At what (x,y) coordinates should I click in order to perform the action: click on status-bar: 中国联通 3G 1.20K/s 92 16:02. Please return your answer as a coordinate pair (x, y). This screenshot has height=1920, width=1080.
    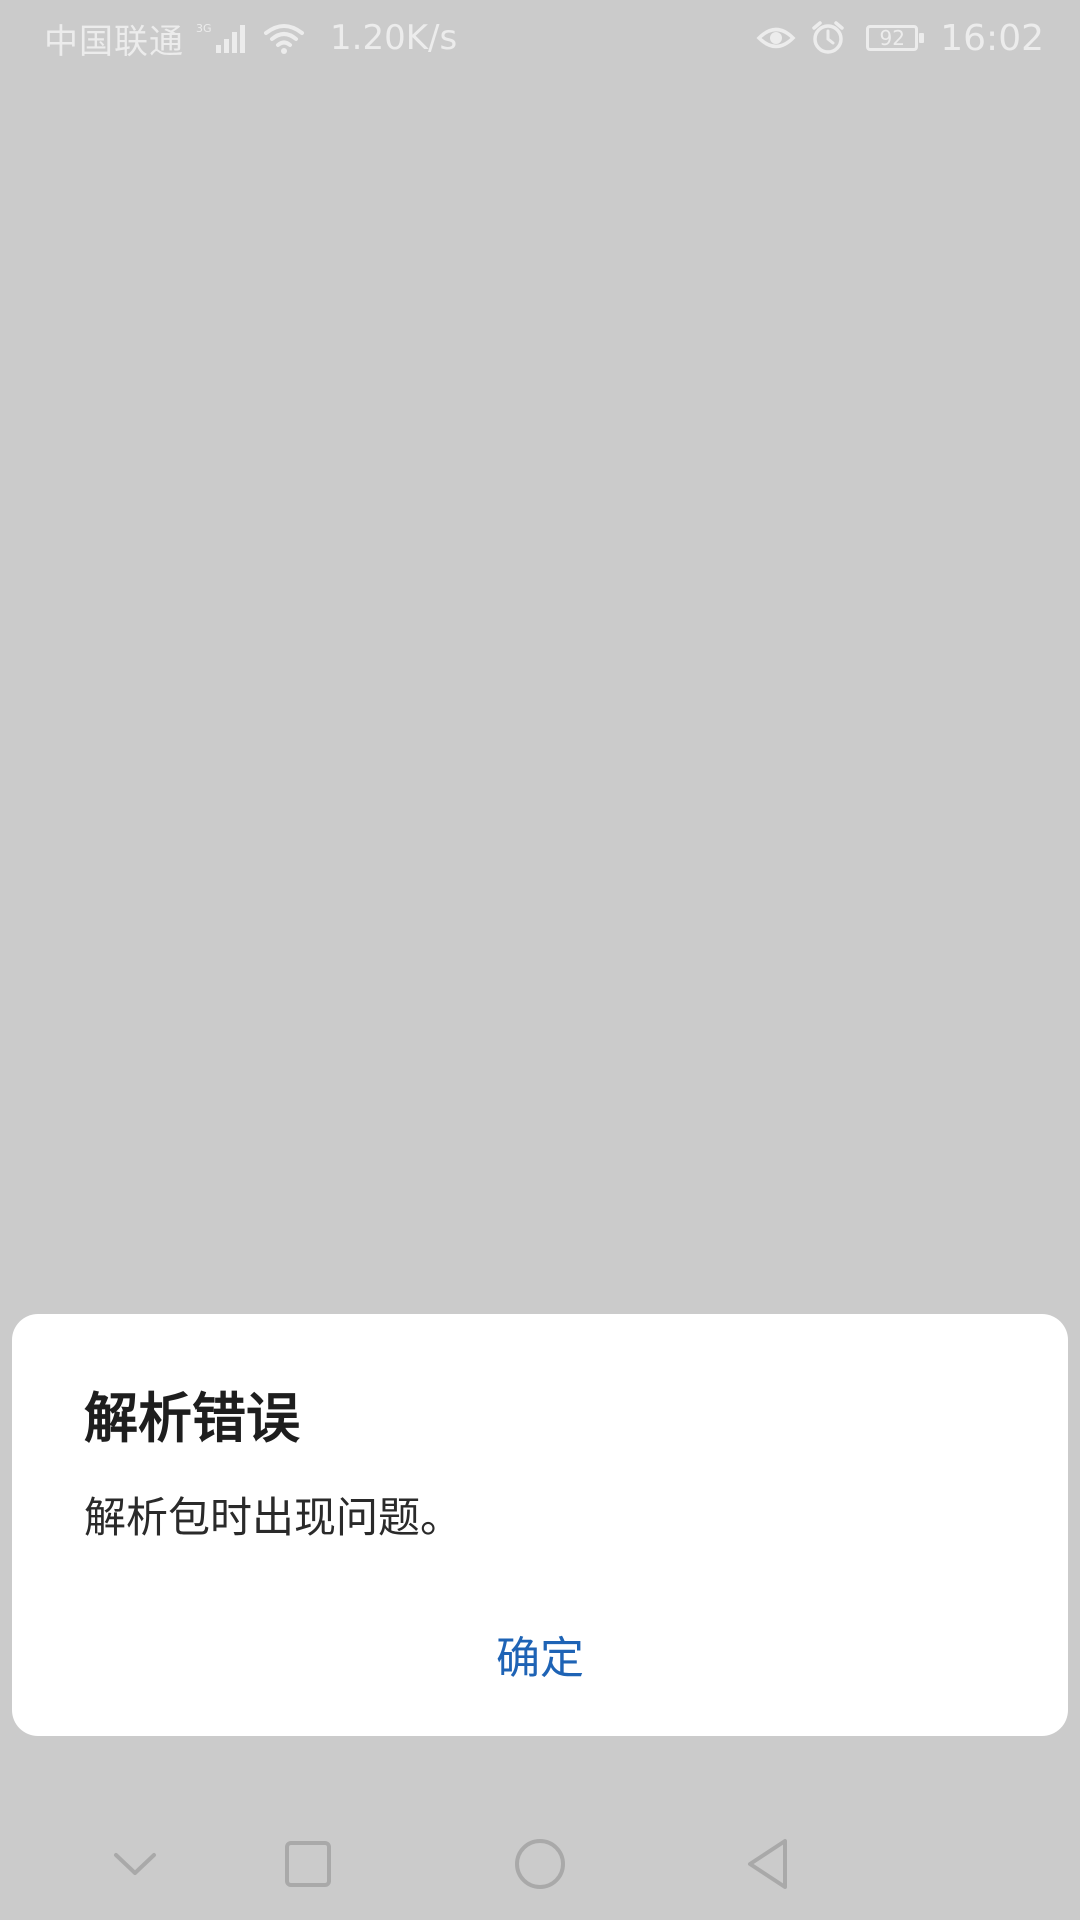
    Looking at the image, I should click on (540, 38).